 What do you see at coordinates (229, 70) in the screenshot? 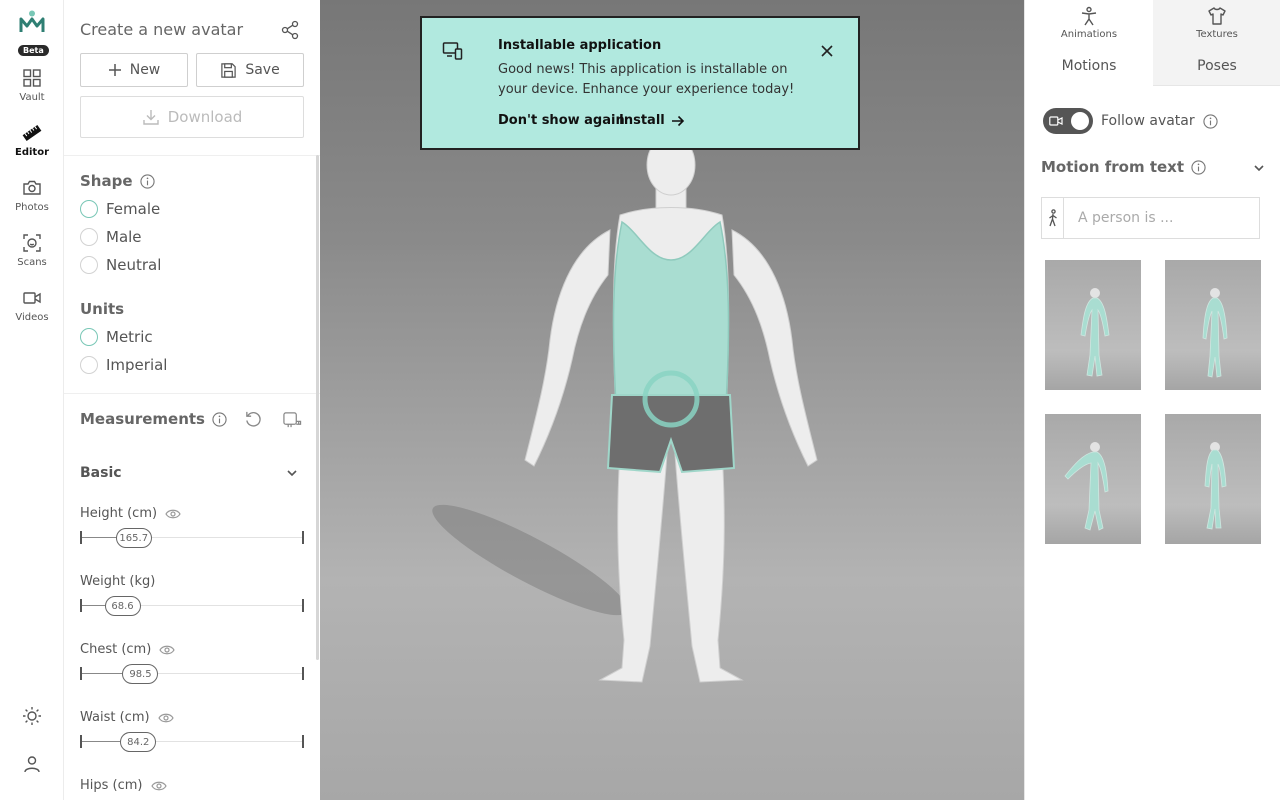
I see `floppy-disk-icon` at bounding box center [229, 70].